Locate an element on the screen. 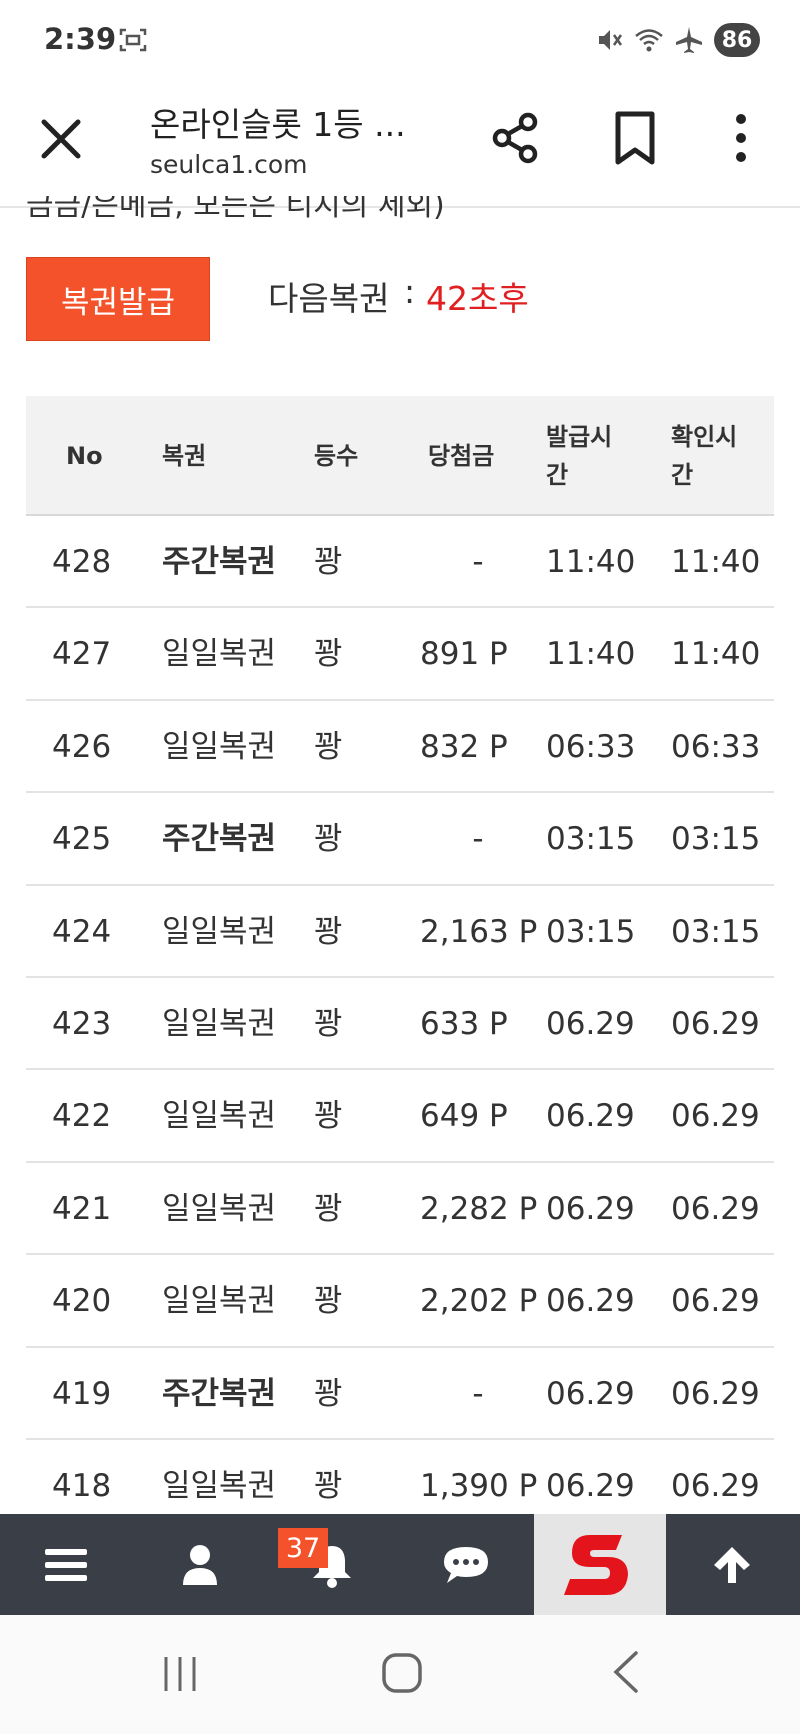  table-row: 425 주간복권 꽝 - 03:15 03:15 is located at coordinates (400, 839).